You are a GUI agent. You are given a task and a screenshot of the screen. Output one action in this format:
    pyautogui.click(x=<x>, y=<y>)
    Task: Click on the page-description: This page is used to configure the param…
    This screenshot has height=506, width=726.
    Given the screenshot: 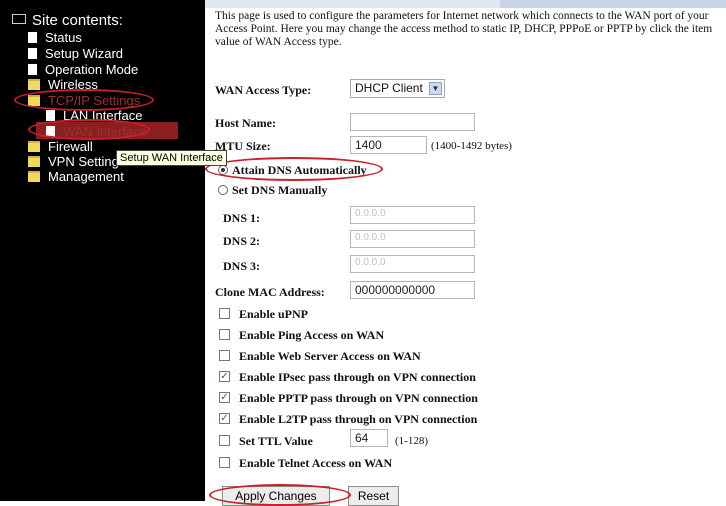 What is the action you would take?
    pyautogui.click(x=464, y=29)
    